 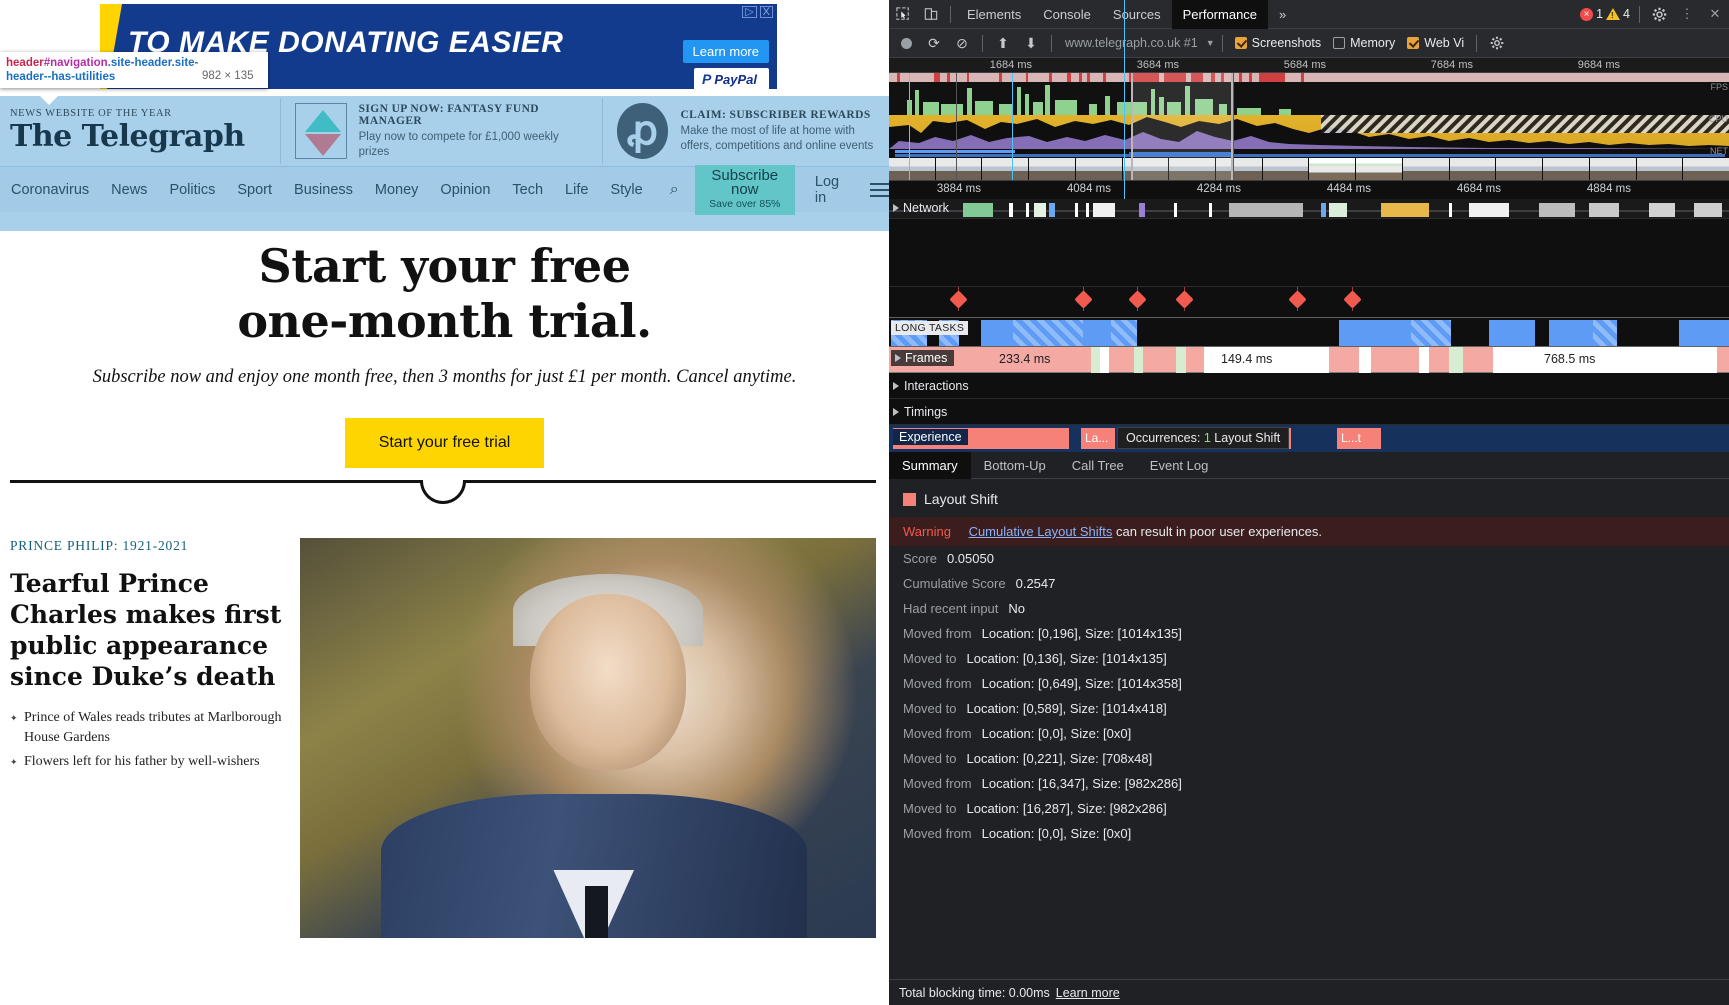 I want to click on more-tabs-icon: », so click(x=1282, y=14).